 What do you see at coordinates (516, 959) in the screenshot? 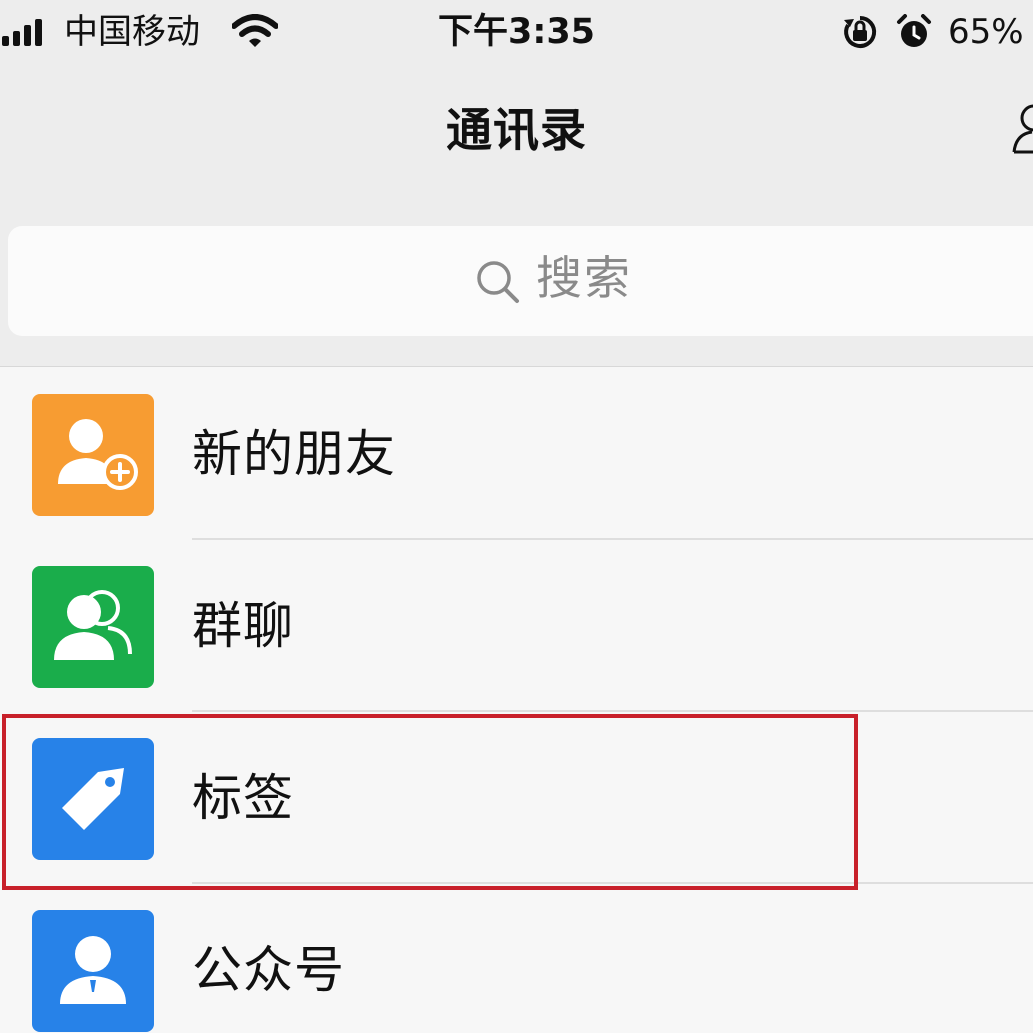
I see `list-item-official-accounts: 公众号` at bounding box center [516, 959].